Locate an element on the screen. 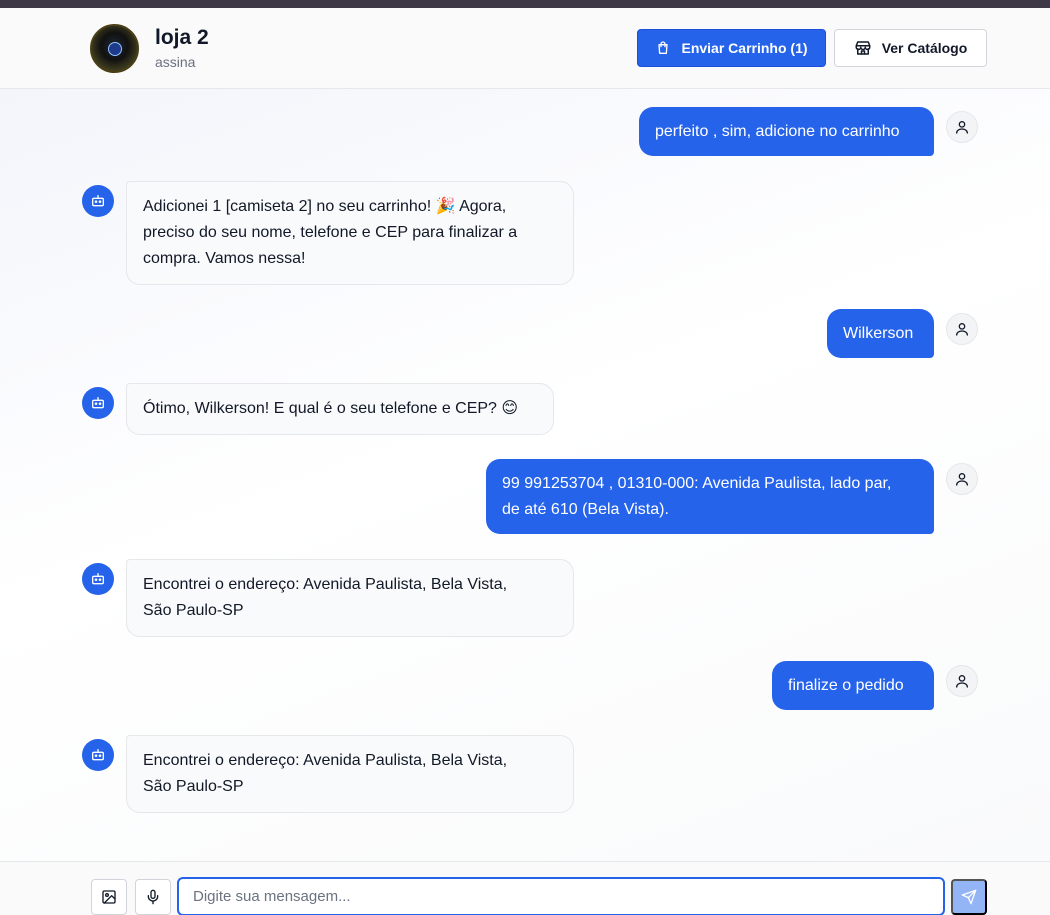  send-icon is located at coordinates (969, 897).